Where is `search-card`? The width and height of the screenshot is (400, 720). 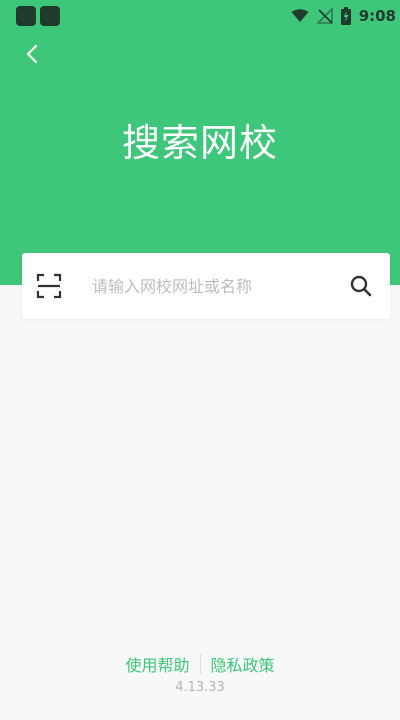
search-card is located at coordinates (206, 286).